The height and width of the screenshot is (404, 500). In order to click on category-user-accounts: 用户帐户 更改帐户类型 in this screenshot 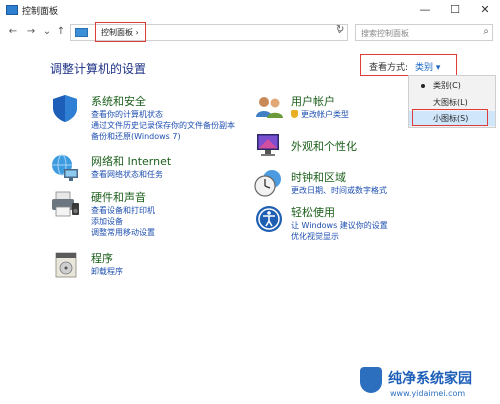, I will do `click(320, 106)`.